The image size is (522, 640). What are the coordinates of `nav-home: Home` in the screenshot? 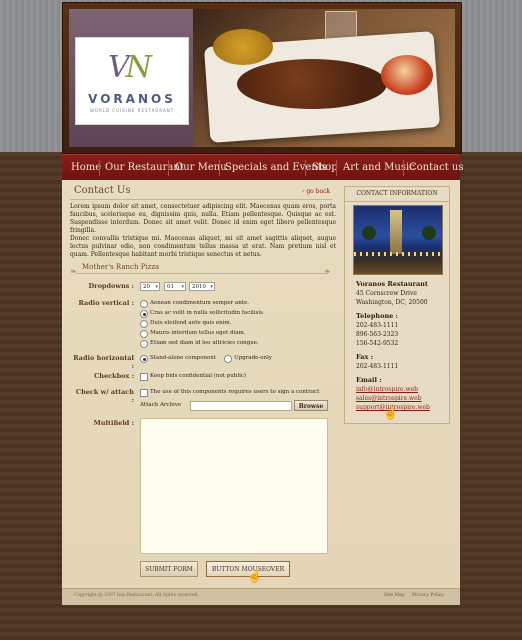 It's located at (86, 168).